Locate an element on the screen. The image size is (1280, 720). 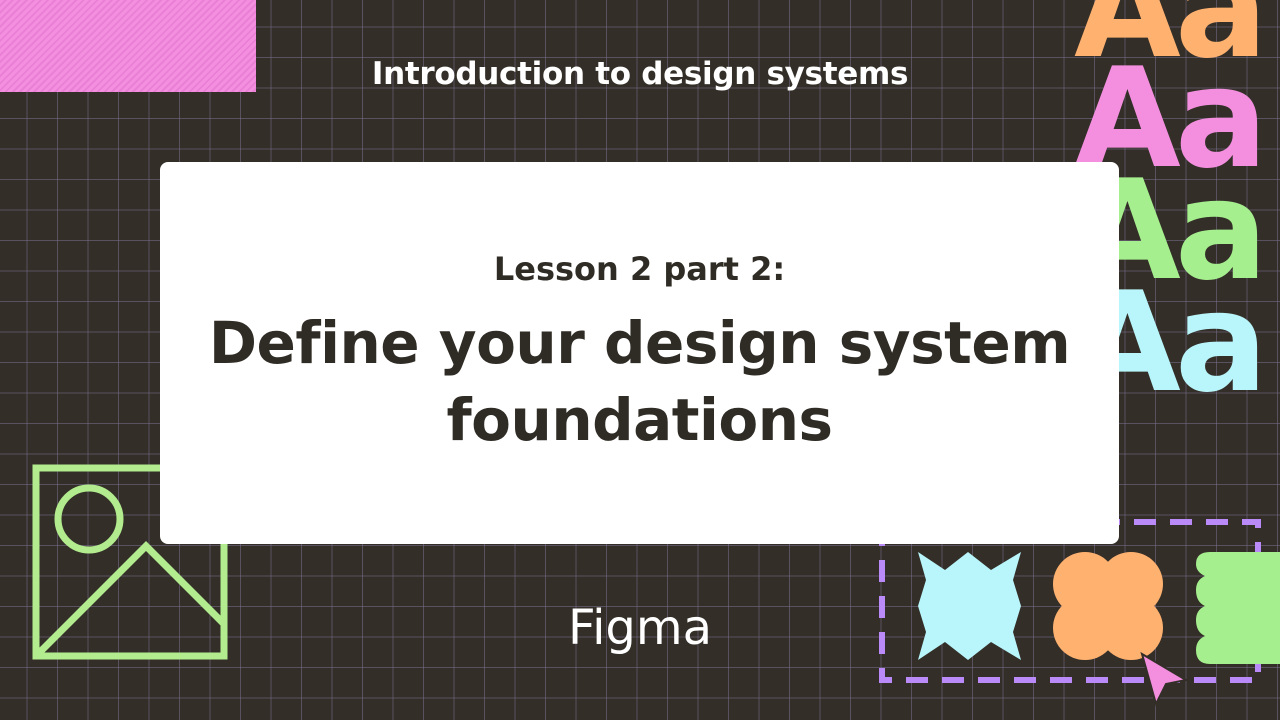
figma-wordmark: Figma is located at coordinates (640, 628).